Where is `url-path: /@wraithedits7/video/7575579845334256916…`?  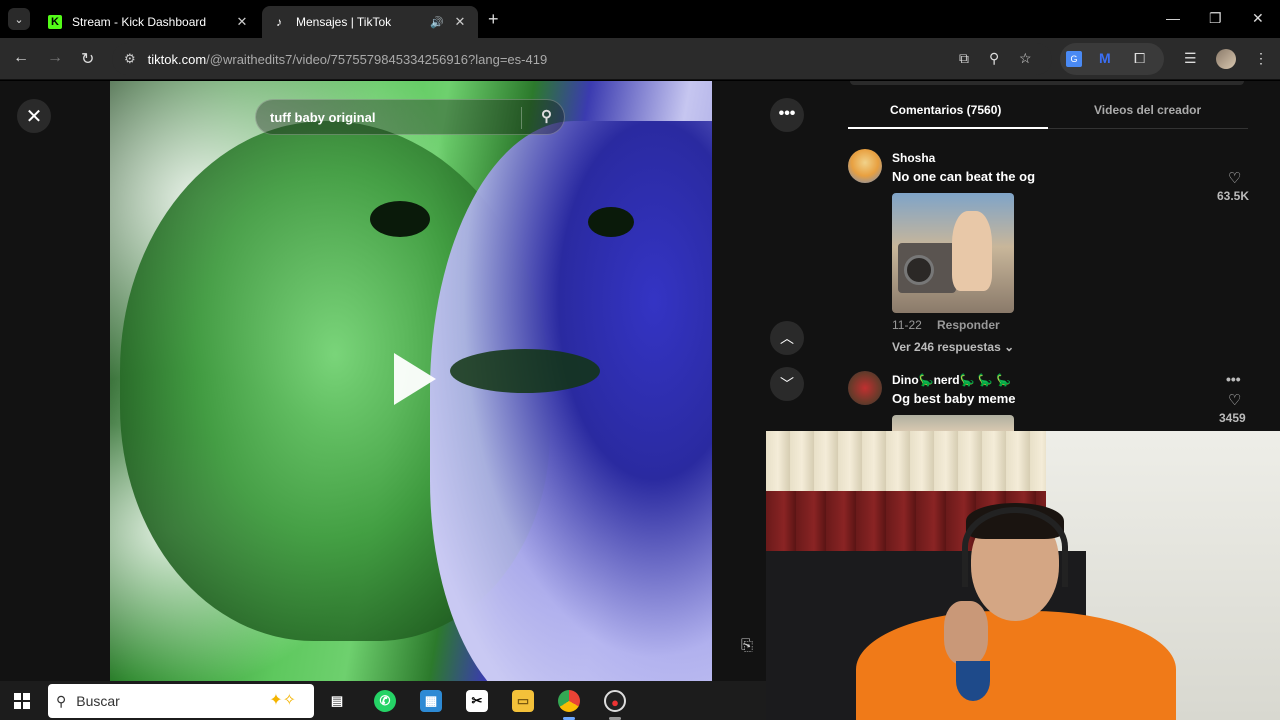 url-path: /@wraithedits7/video/7575579845334256916… is located at coordinates (377, 59).